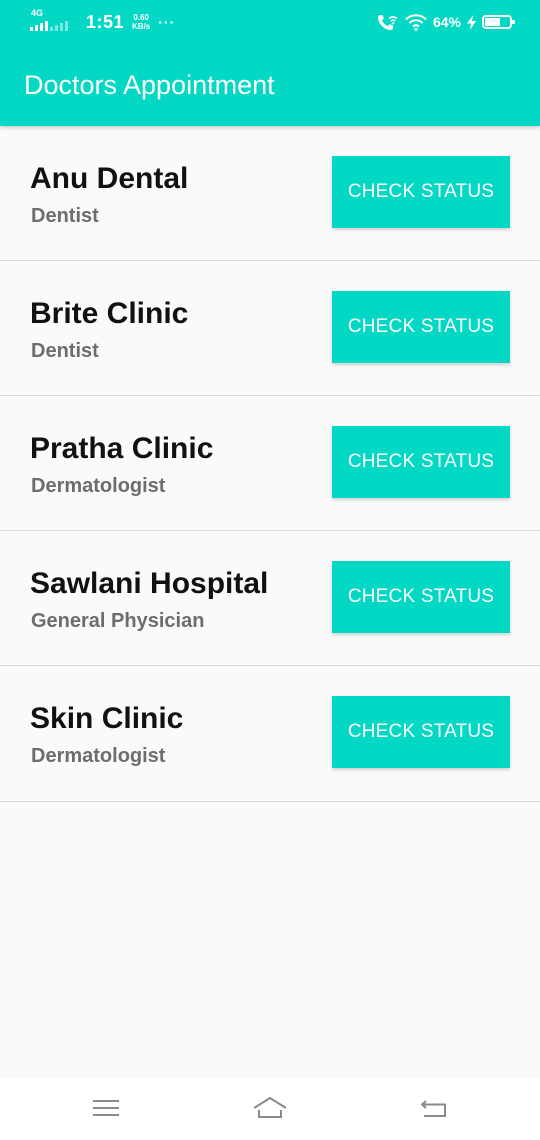 This screenshot has width=540, height=1140. I want to click on app-bar: Doctors Appointment, so click(270, 85).